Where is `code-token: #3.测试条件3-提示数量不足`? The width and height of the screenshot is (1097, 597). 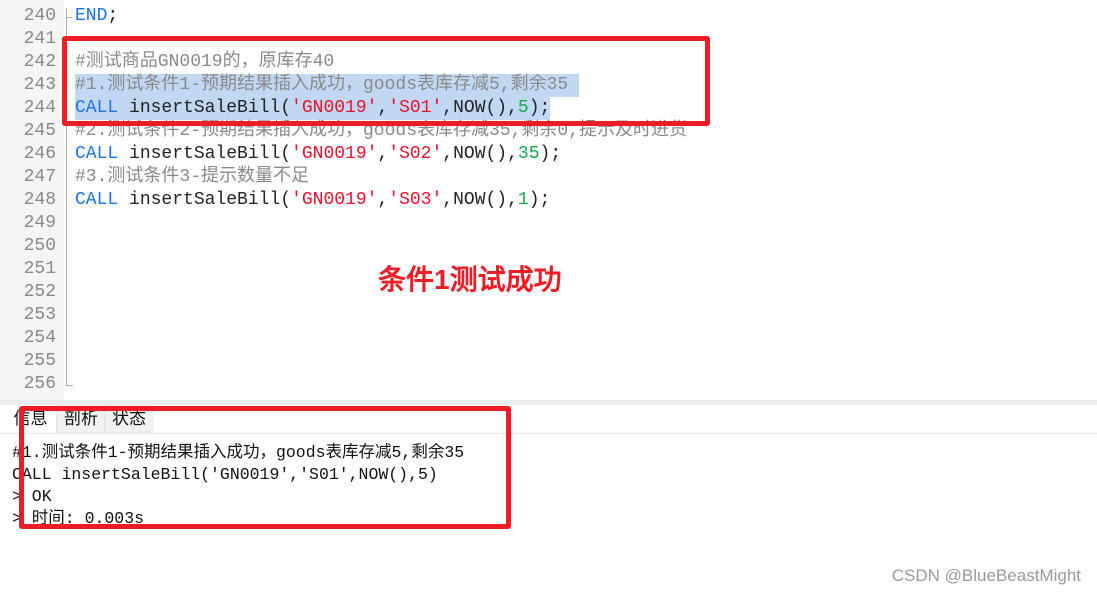
code-token: #3.测试条件3-提示数量不足 is located at coordinates (192, 177).